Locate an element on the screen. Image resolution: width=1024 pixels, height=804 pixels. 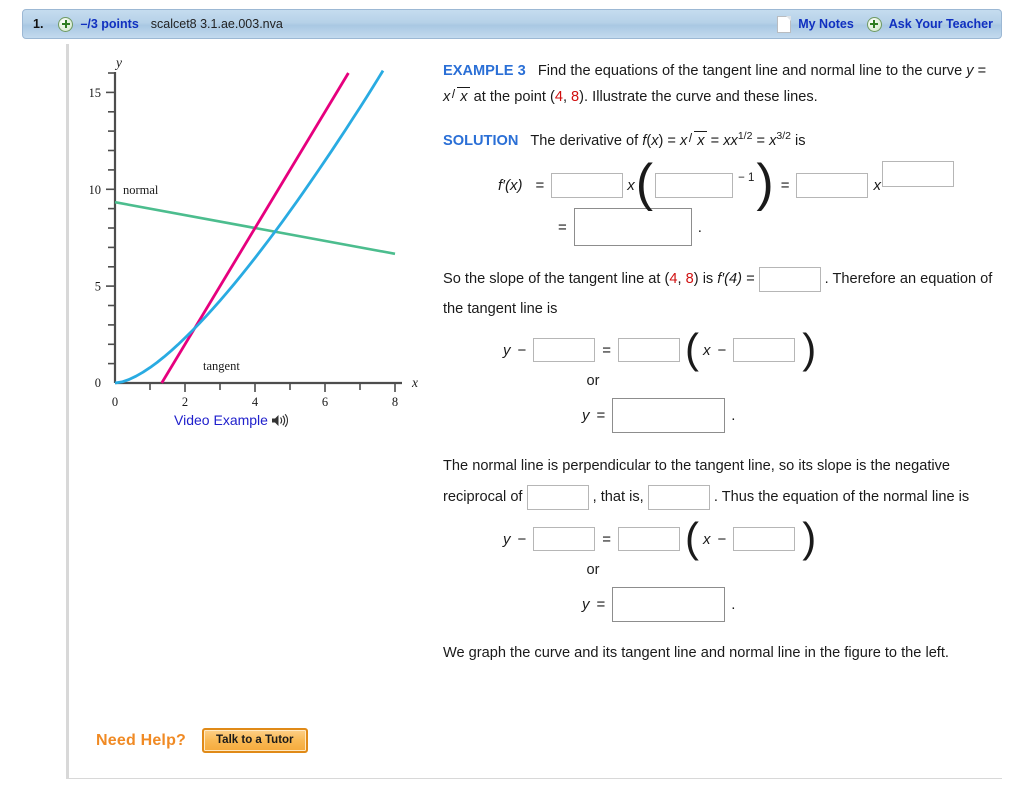
video-example-link: Video Example is located at coordinates (231, 420).